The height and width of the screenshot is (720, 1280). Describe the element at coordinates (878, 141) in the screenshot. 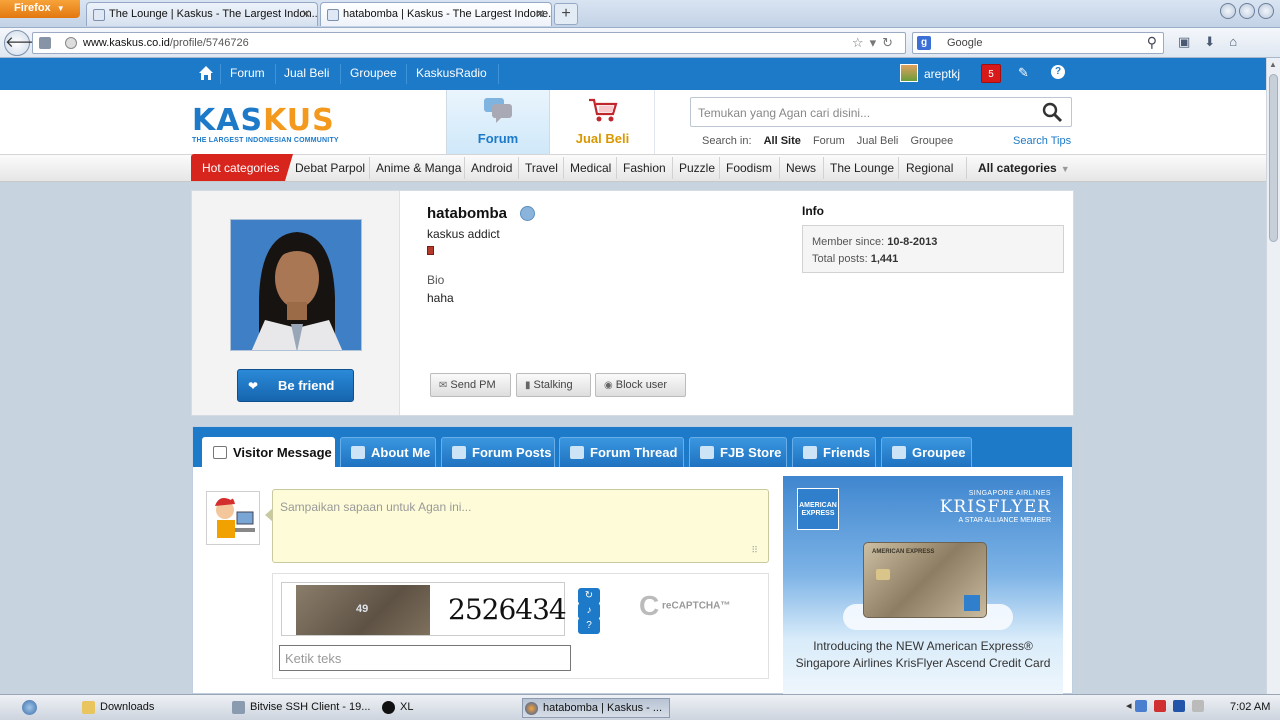

I see `search-scope-jualbeli: Jual Beli` at that location.